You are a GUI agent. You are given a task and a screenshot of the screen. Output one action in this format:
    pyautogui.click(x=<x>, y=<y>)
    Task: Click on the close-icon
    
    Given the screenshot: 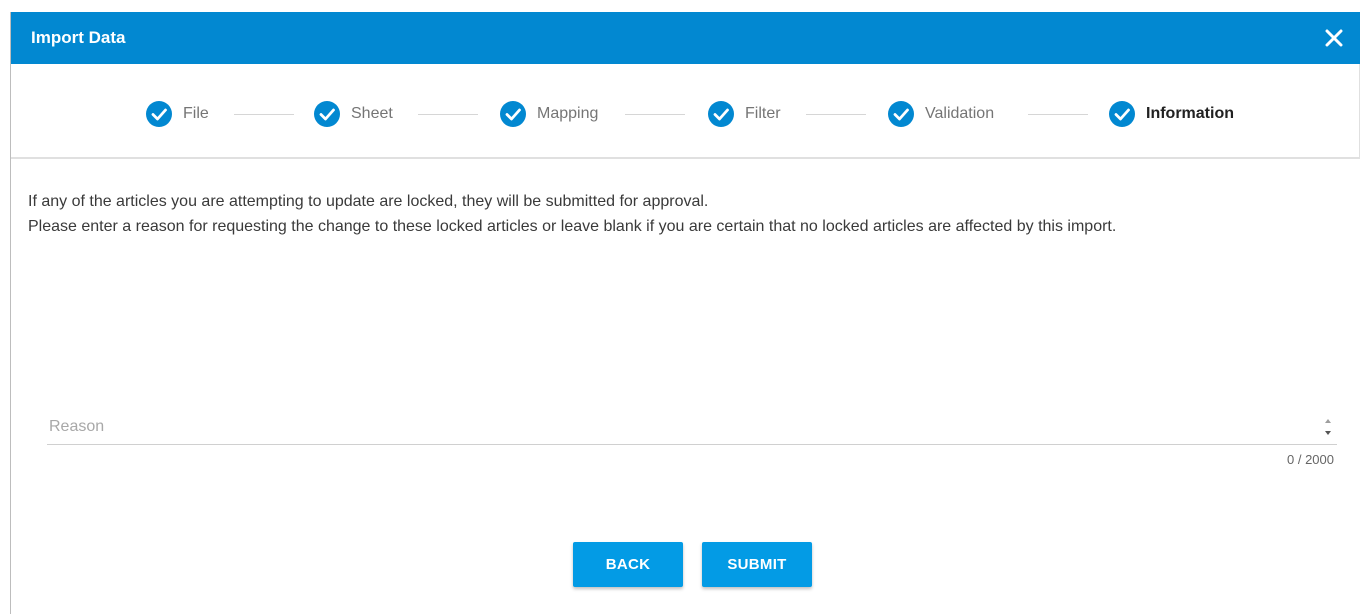 What is the action you would take?
    pyautogui.click(x=1334, y=38)
    